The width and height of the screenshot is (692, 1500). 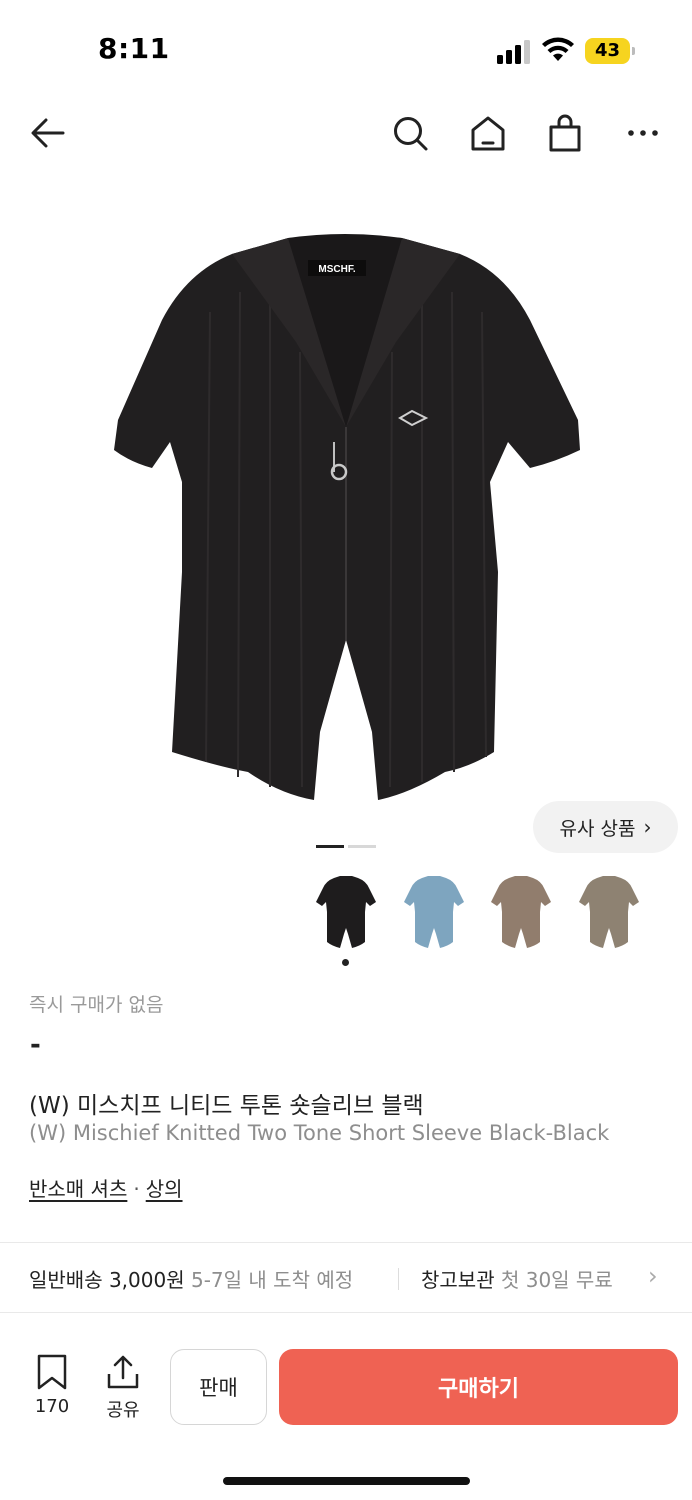 I want to click on instant-purchase-status: 즉시 구매가 없음, so click(x=96, y=1005).